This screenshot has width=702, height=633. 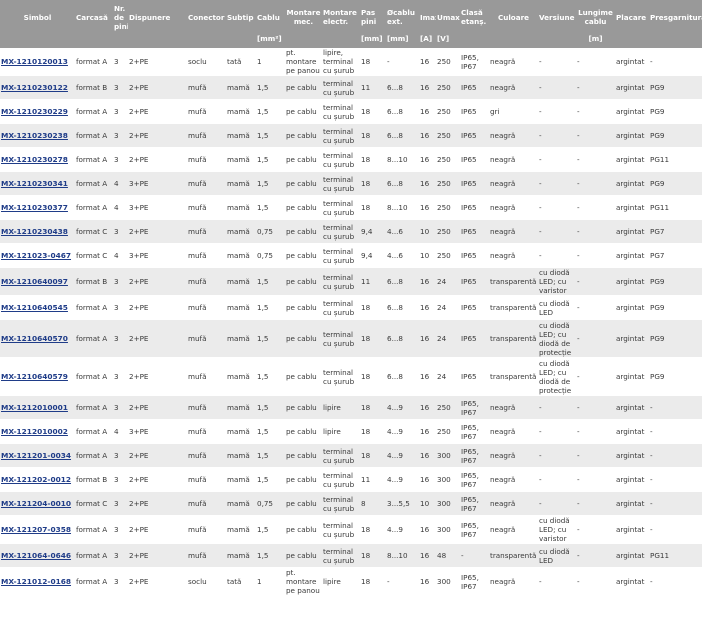 I want to click on col-montare-electr: Montare electr., so click(x=341, y=17).